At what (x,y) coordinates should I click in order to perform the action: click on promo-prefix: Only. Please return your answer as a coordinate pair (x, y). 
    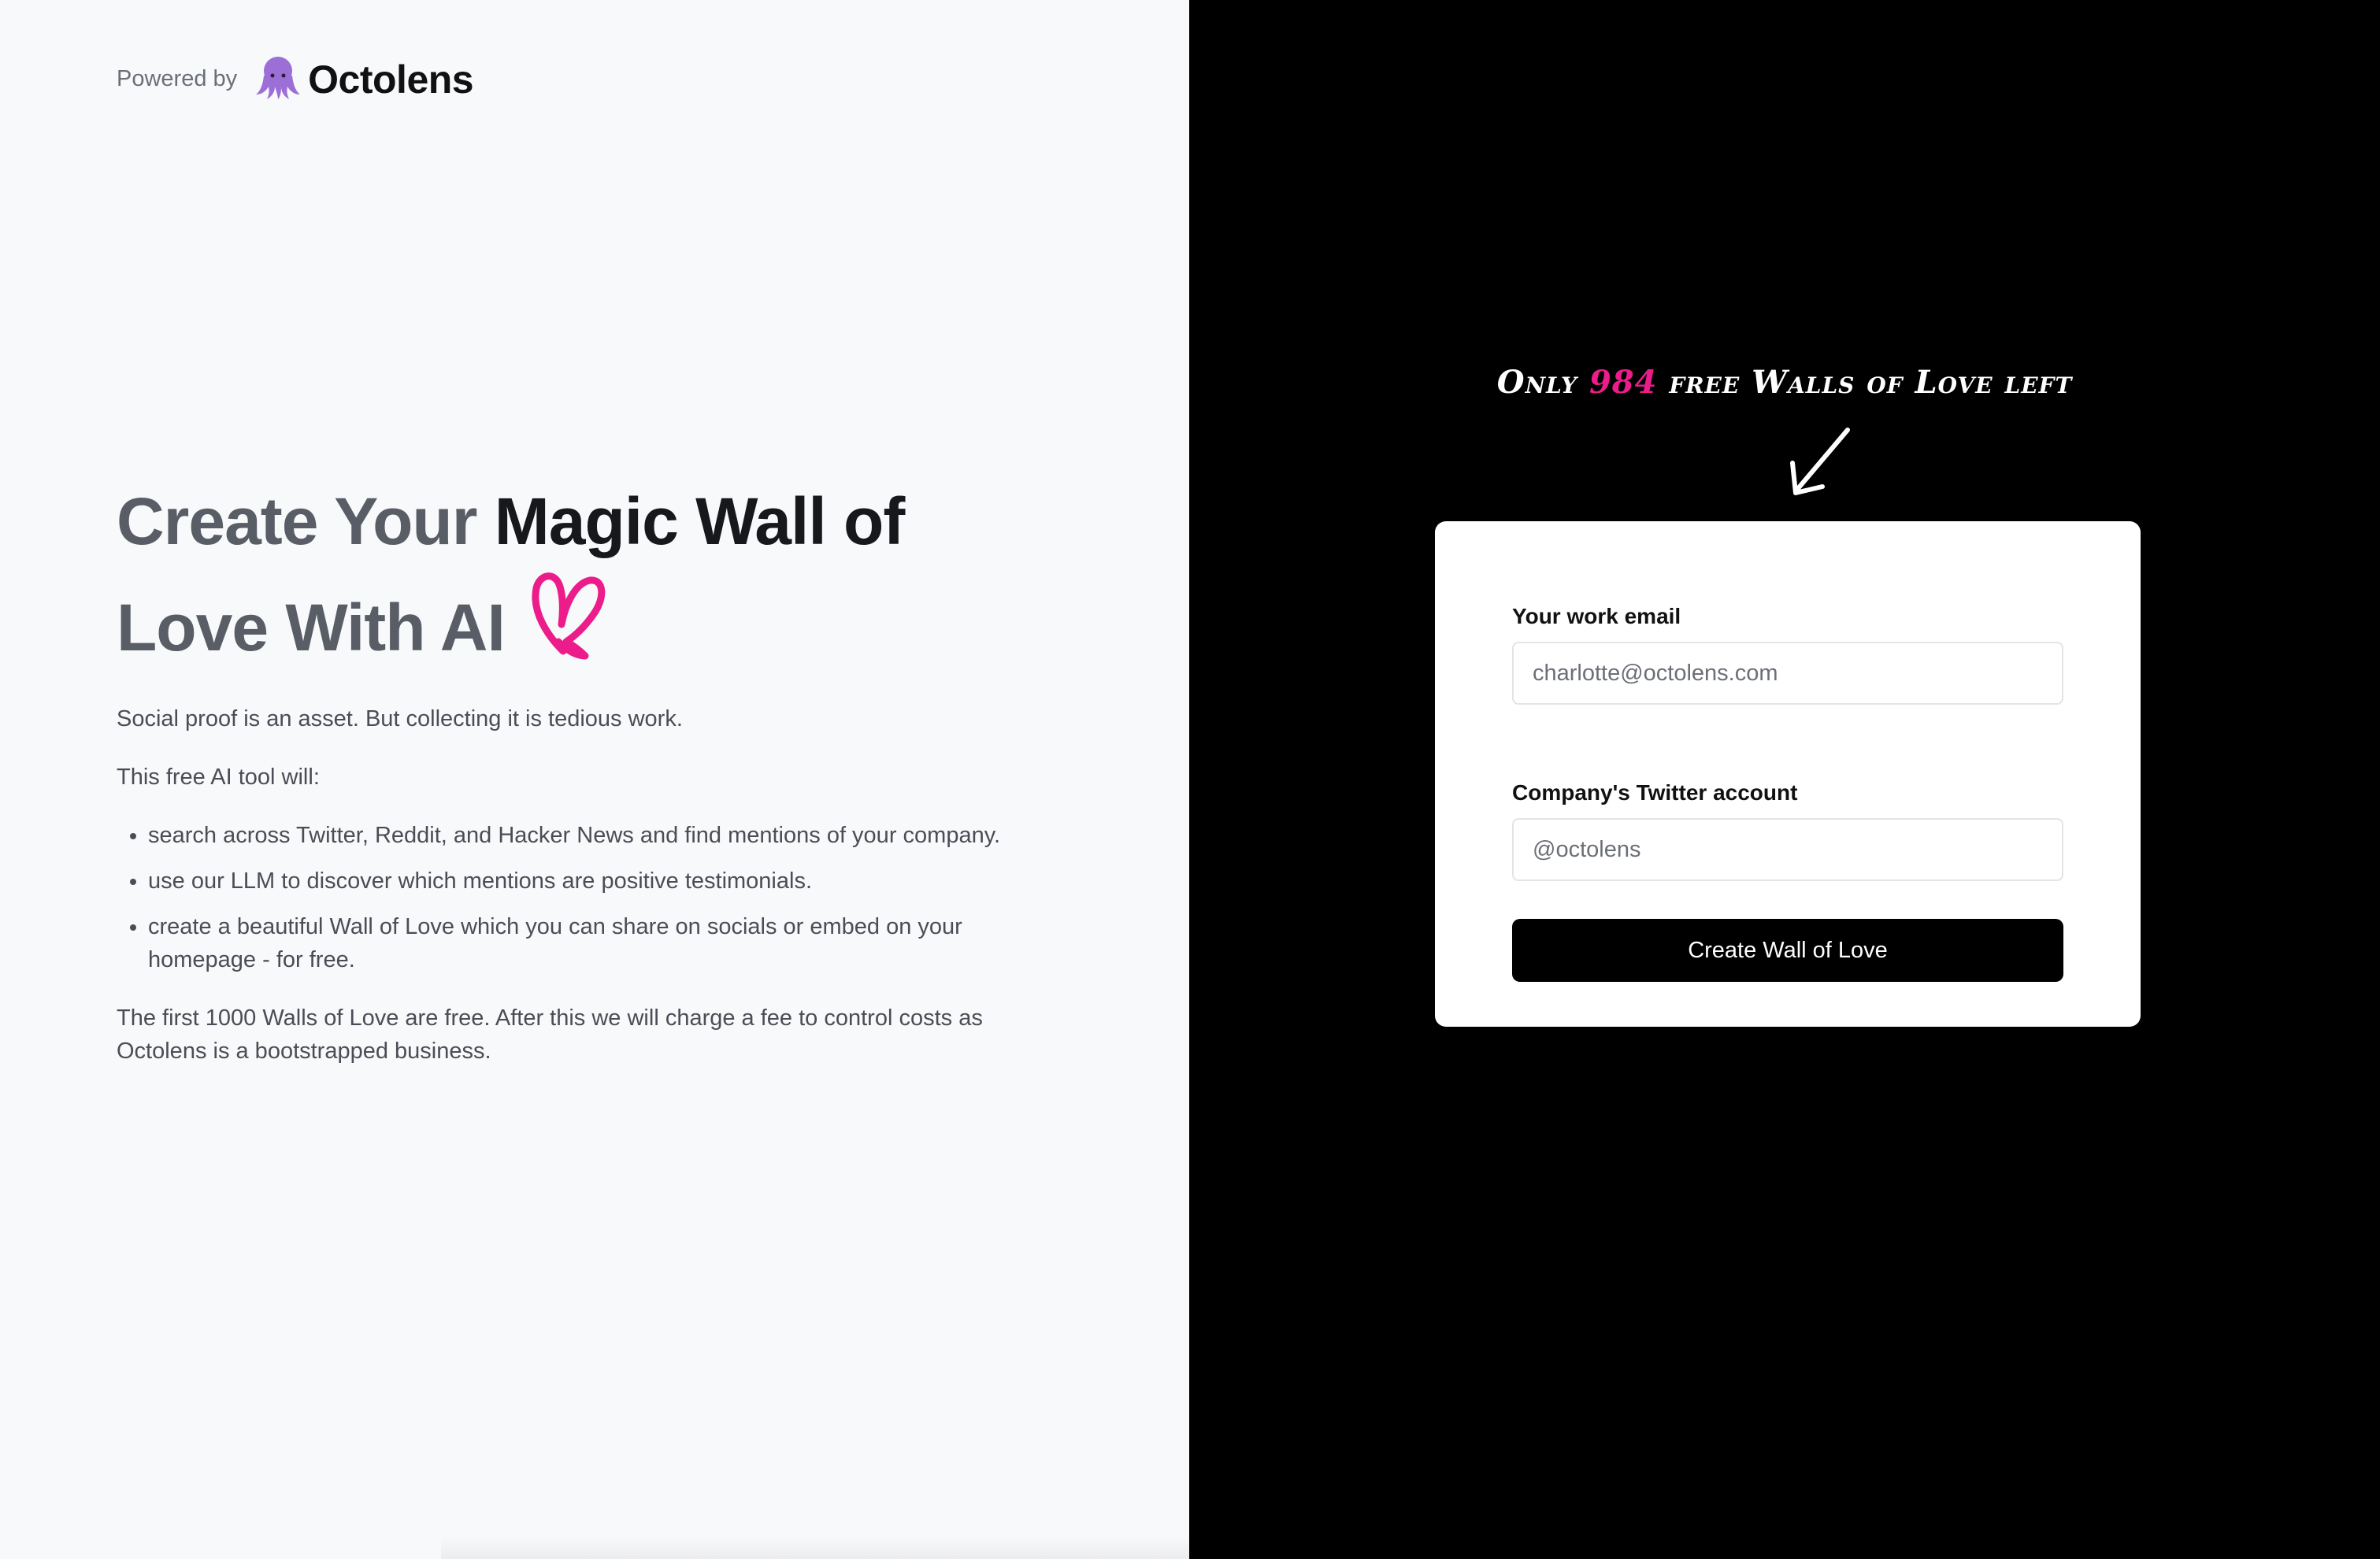
    Looking at the image, I should click on (1542, 382).